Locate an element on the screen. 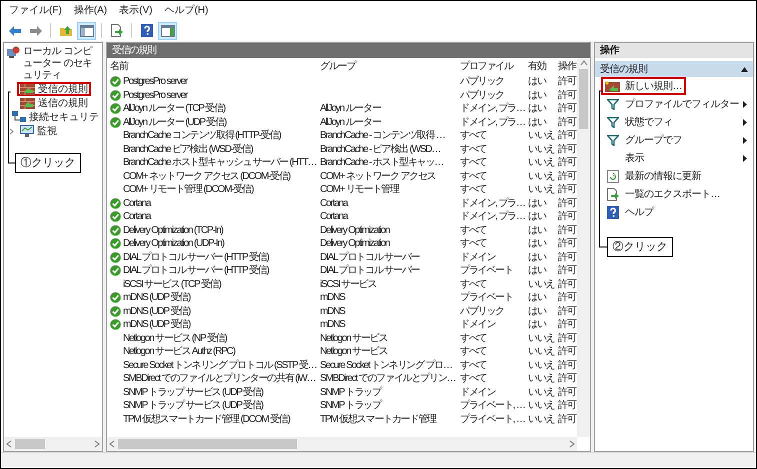  action-link: 最新の情報に更新 is located at coordinates (653, 176).